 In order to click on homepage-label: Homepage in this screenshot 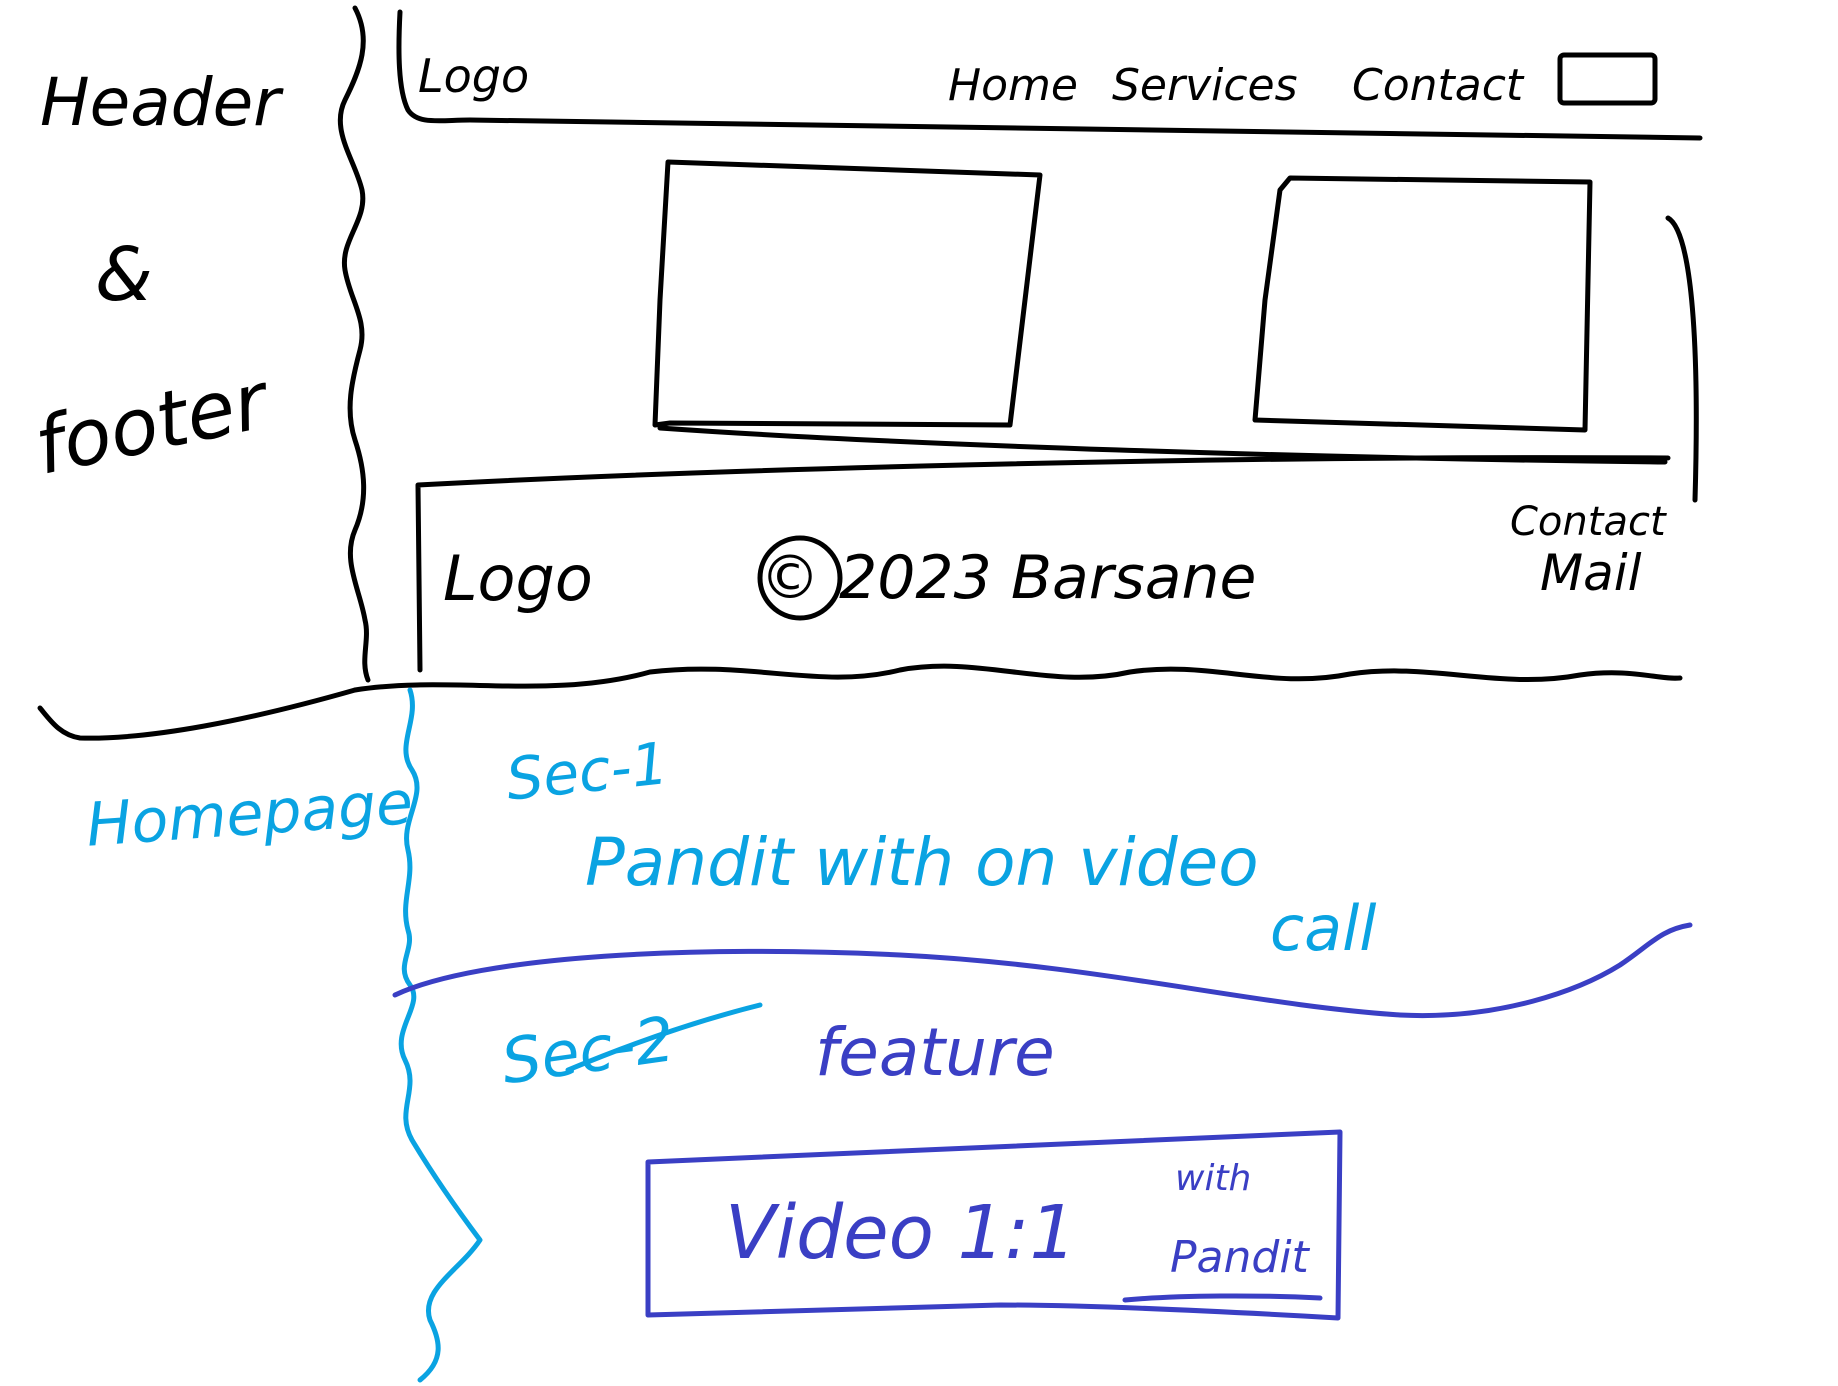, I will do `click(249, 814)`.